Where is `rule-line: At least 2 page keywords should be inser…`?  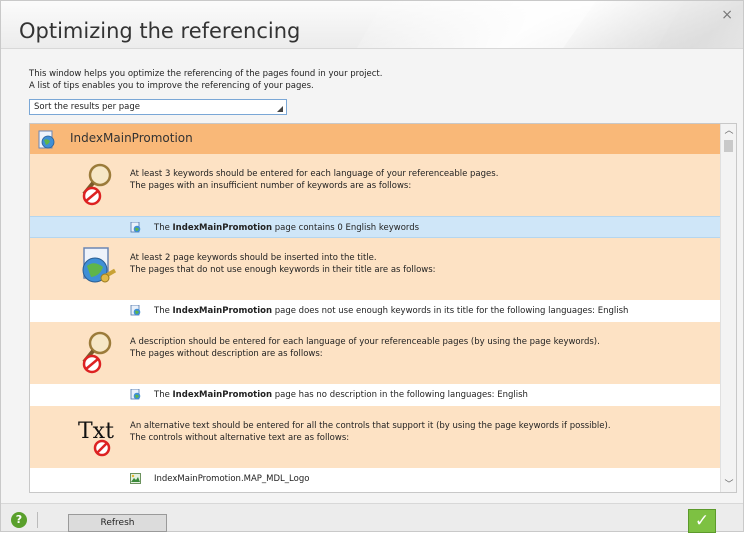 rule-line: At least 2 page keywords should be inser… is located at coordinates (253, 258).